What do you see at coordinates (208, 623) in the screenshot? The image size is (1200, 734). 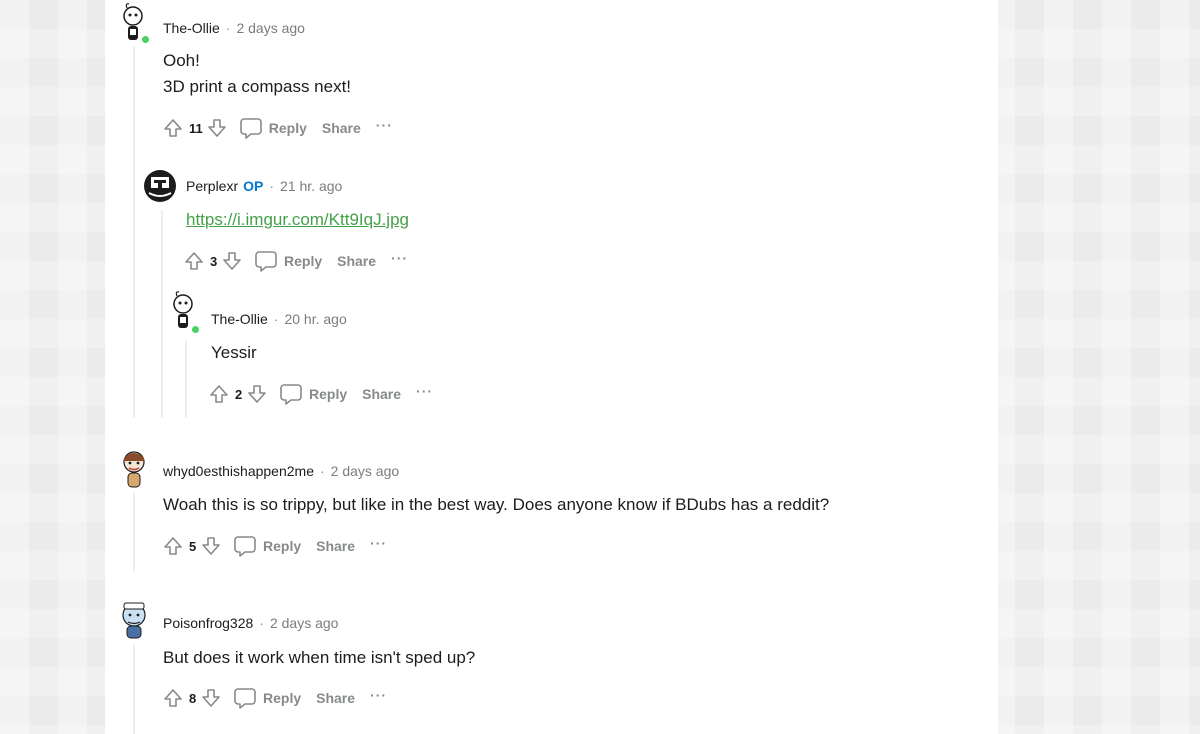 I see `comment-author: Poisonfrog328` at bounding box center [208, 623].